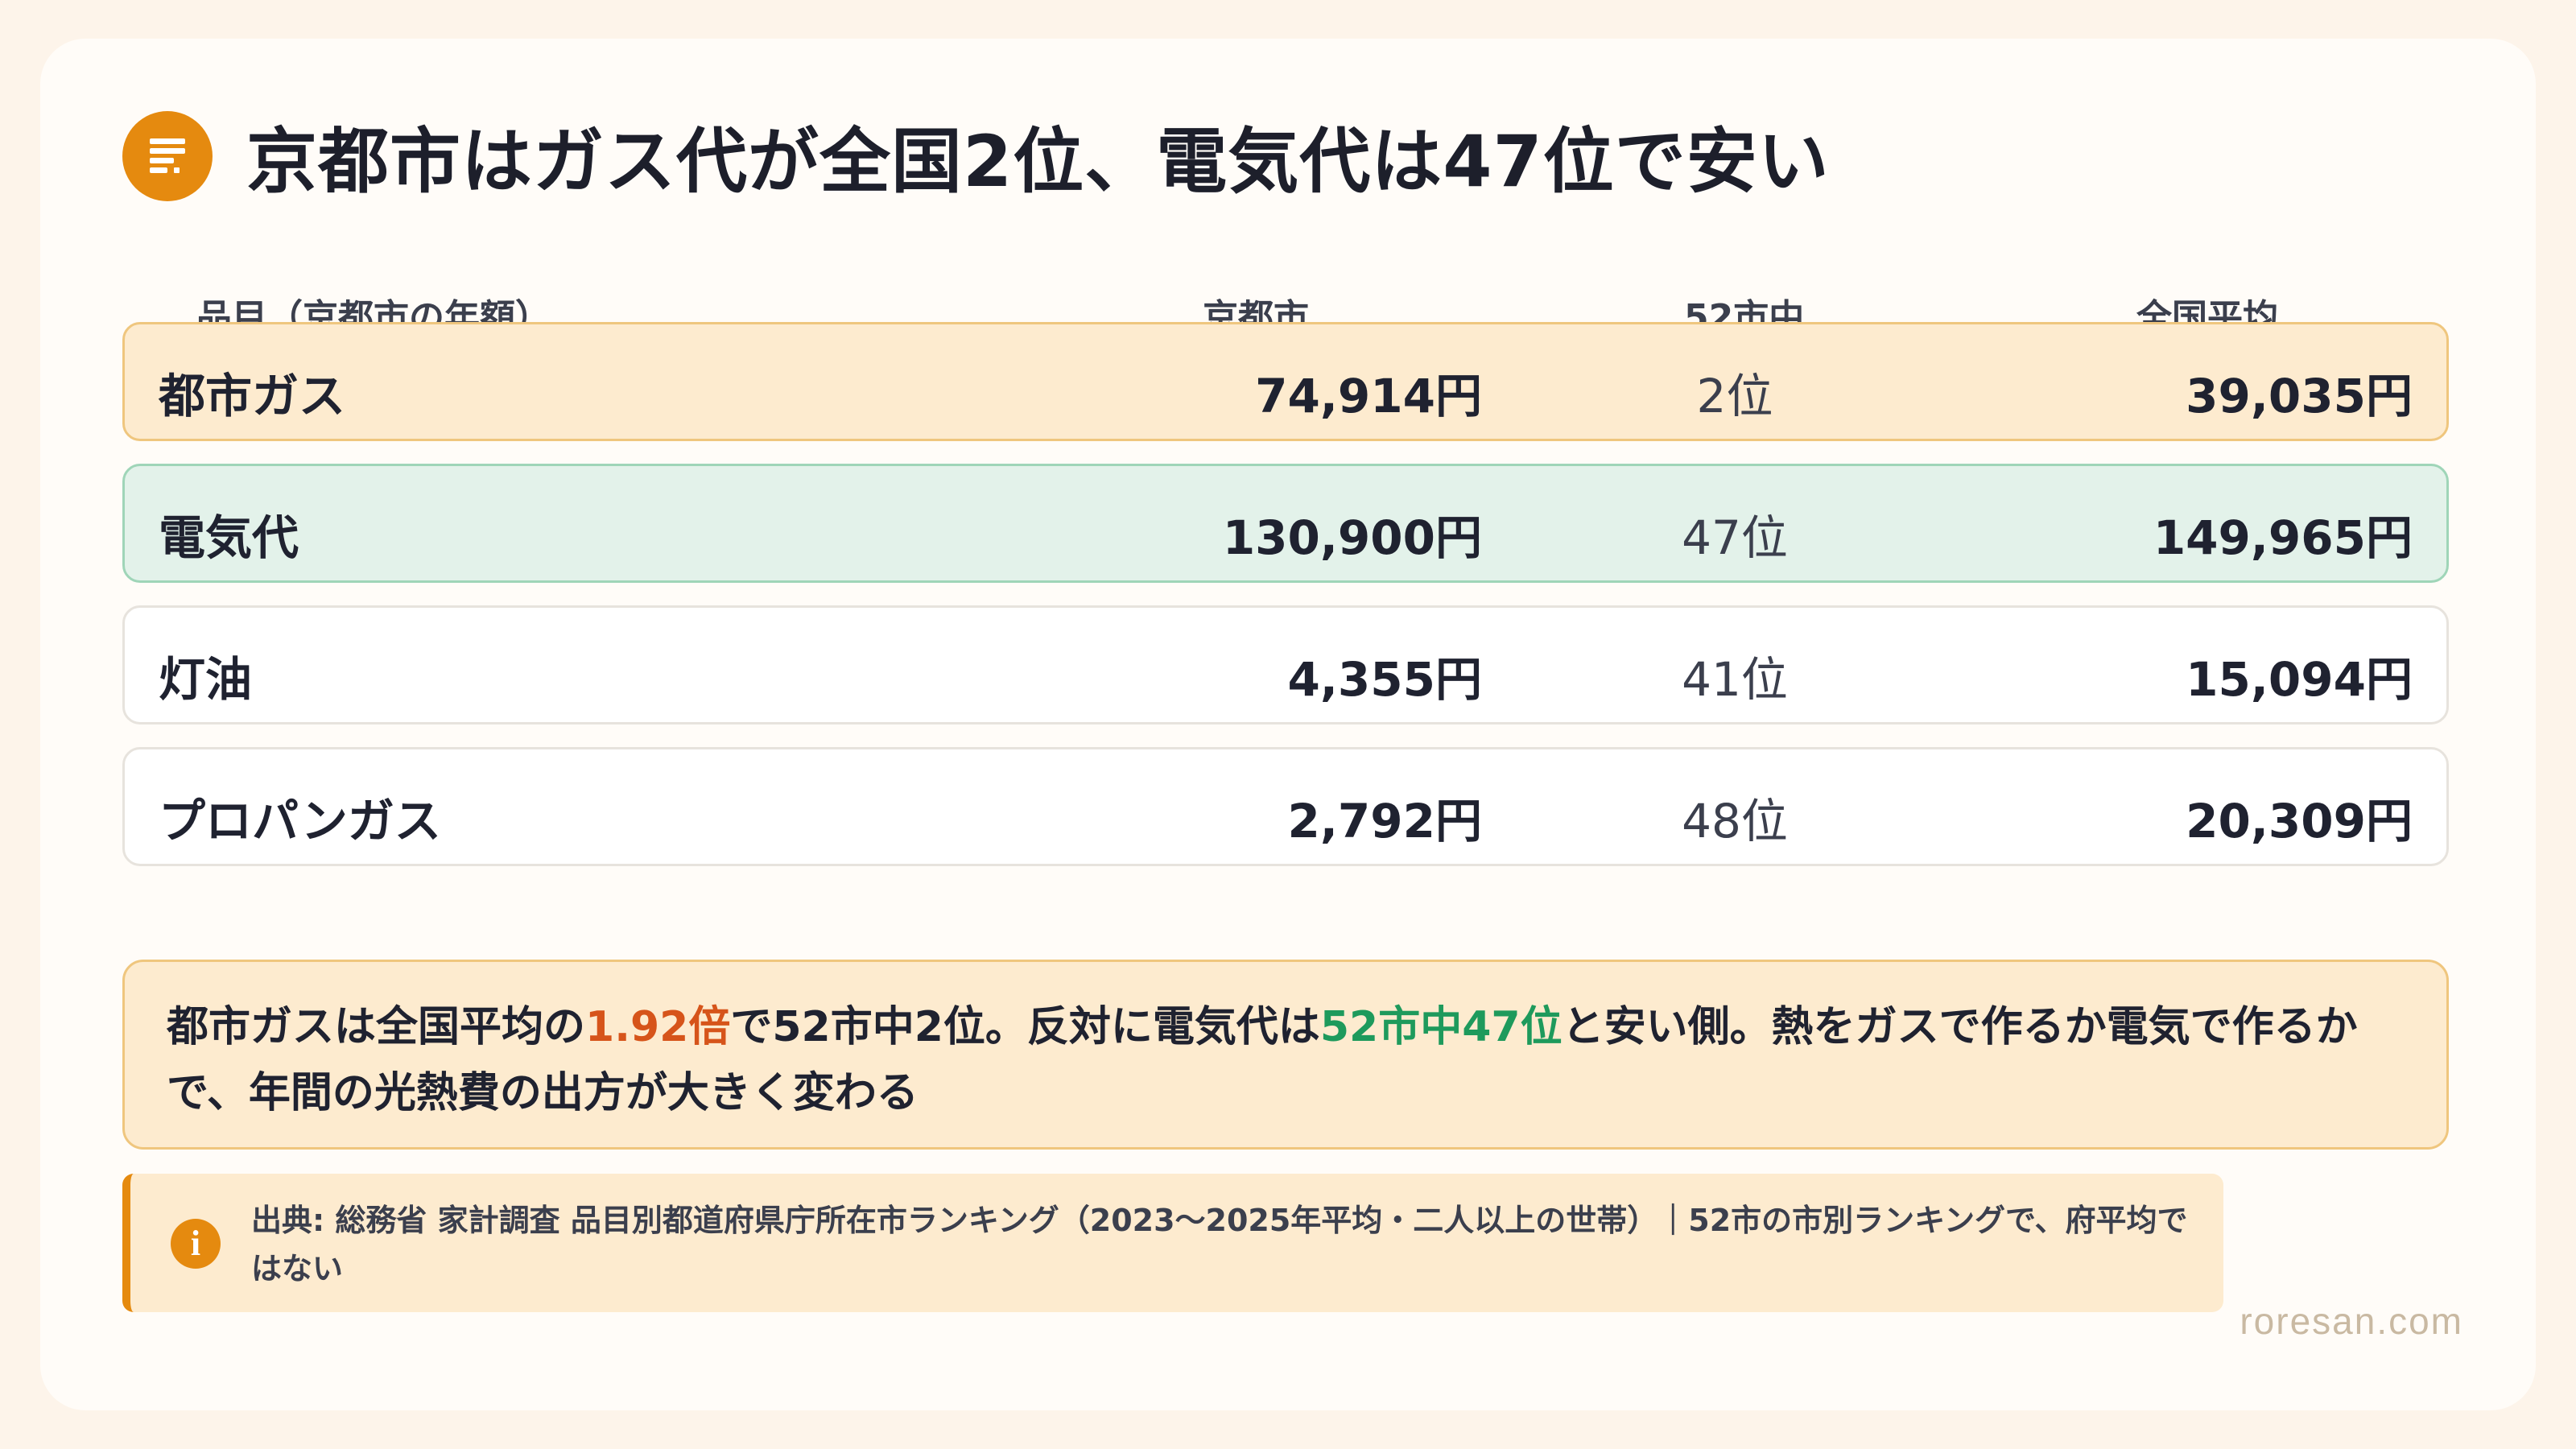 Image resolution: width=2576 pixels, height=1449 pixels. Describe the element at coordinates (1735, 537) in the screenshot. I see `row-rank: 47位` at that location.